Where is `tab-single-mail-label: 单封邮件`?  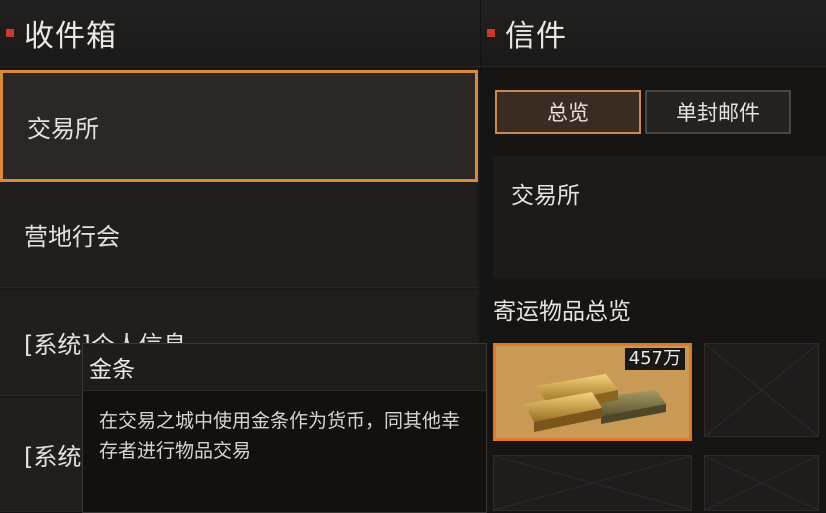
tab-single-mail-label: 单封邮件 is located at coordinates (718, 113).